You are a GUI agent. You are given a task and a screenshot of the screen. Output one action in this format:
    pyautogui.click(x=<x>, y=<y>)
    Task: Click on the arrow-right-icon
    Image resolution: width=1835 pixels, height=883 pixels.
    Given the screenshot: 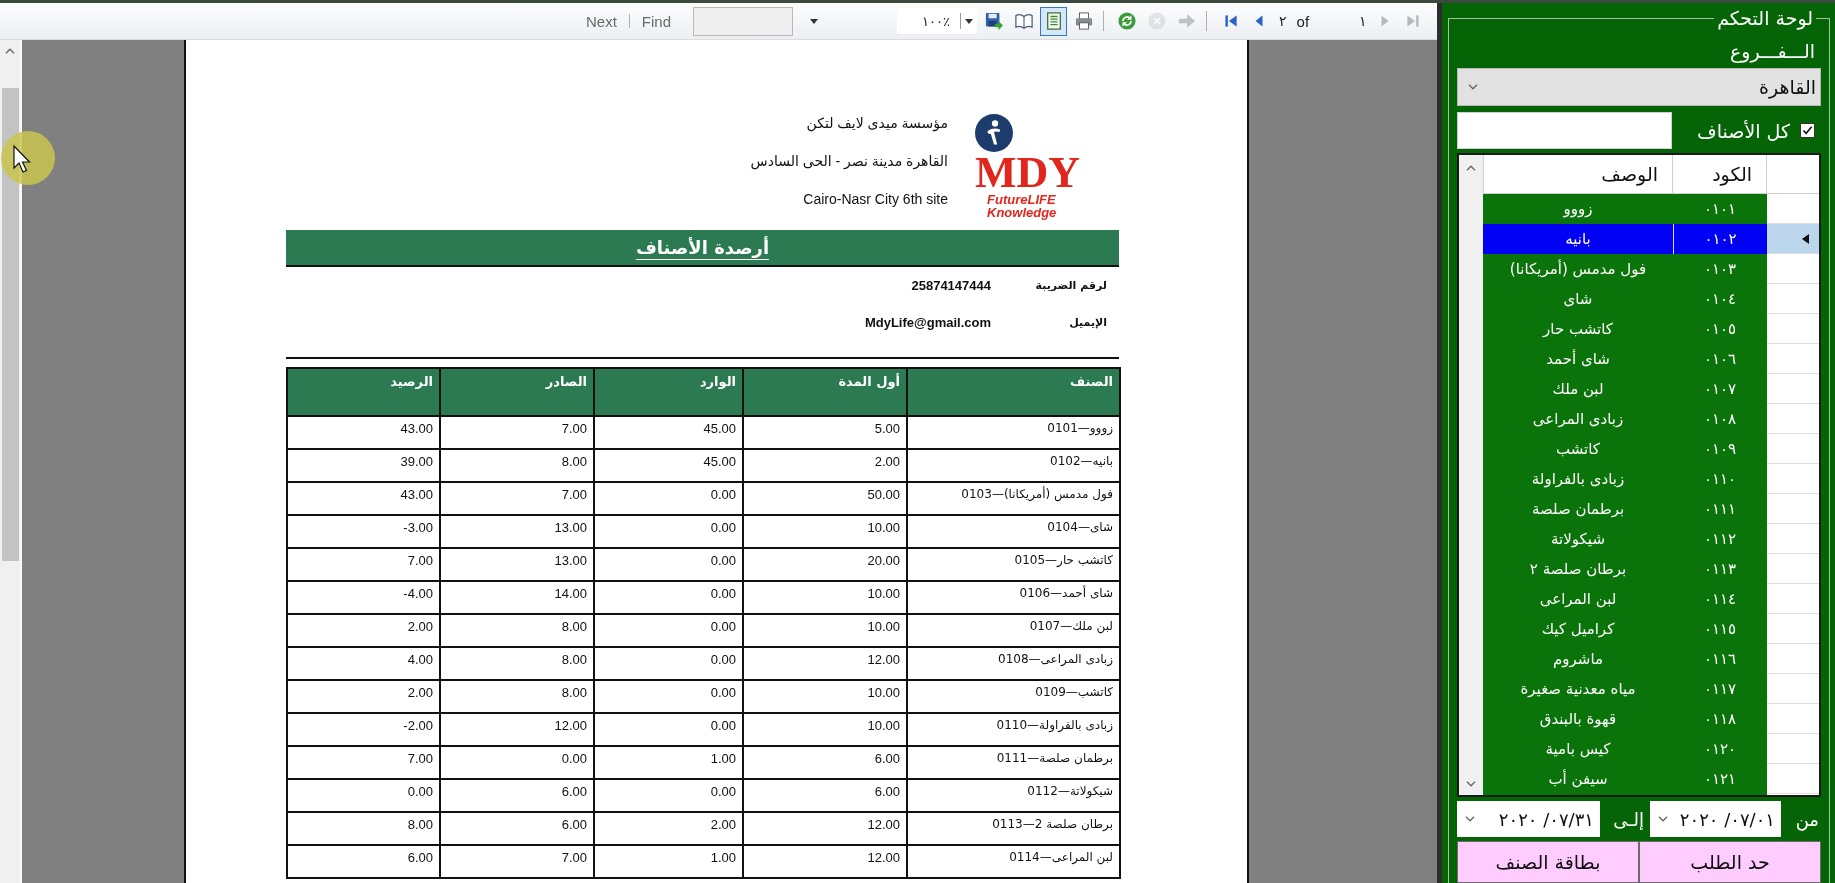 What is the action you would take?
    pyautogui.click(x=1186, y=21)
    